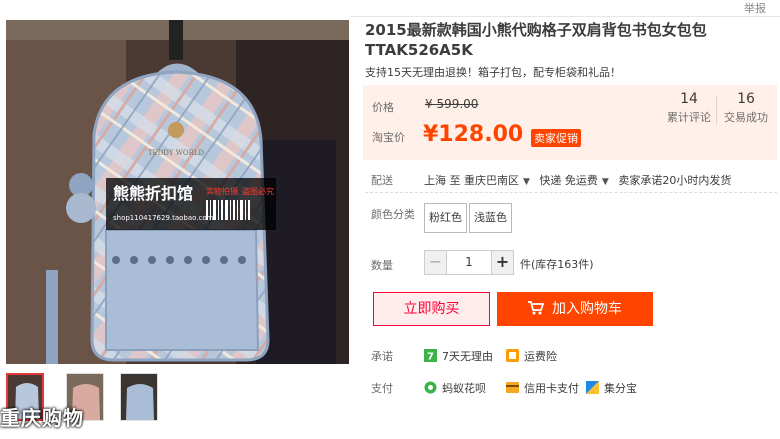 The width and height of the screenshot is (780, 439). Describe the element at coordinates (464, 388) in the screenshot. I see `payment-huabei-label: 蚂蚁花呗` at that location.